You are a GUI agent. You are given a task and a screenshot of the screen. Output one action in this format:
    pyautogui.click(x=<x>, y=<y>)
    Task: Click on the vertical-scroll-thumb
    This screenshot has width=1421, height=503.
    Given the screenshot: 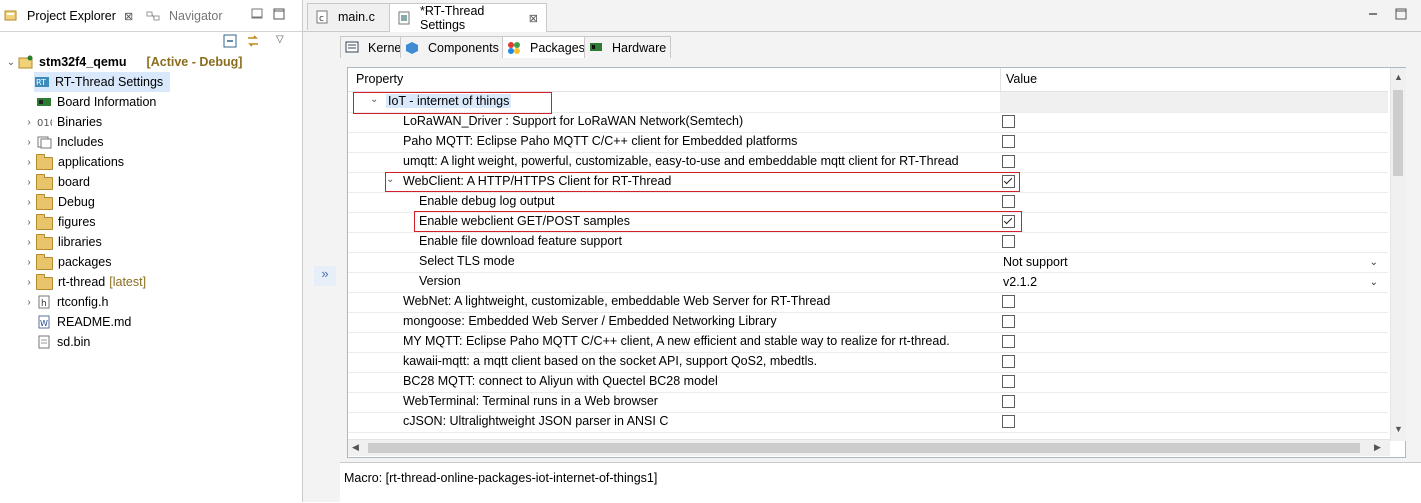 What is the action you would take?
    pyautogui.click(x=1398, y=133)
    